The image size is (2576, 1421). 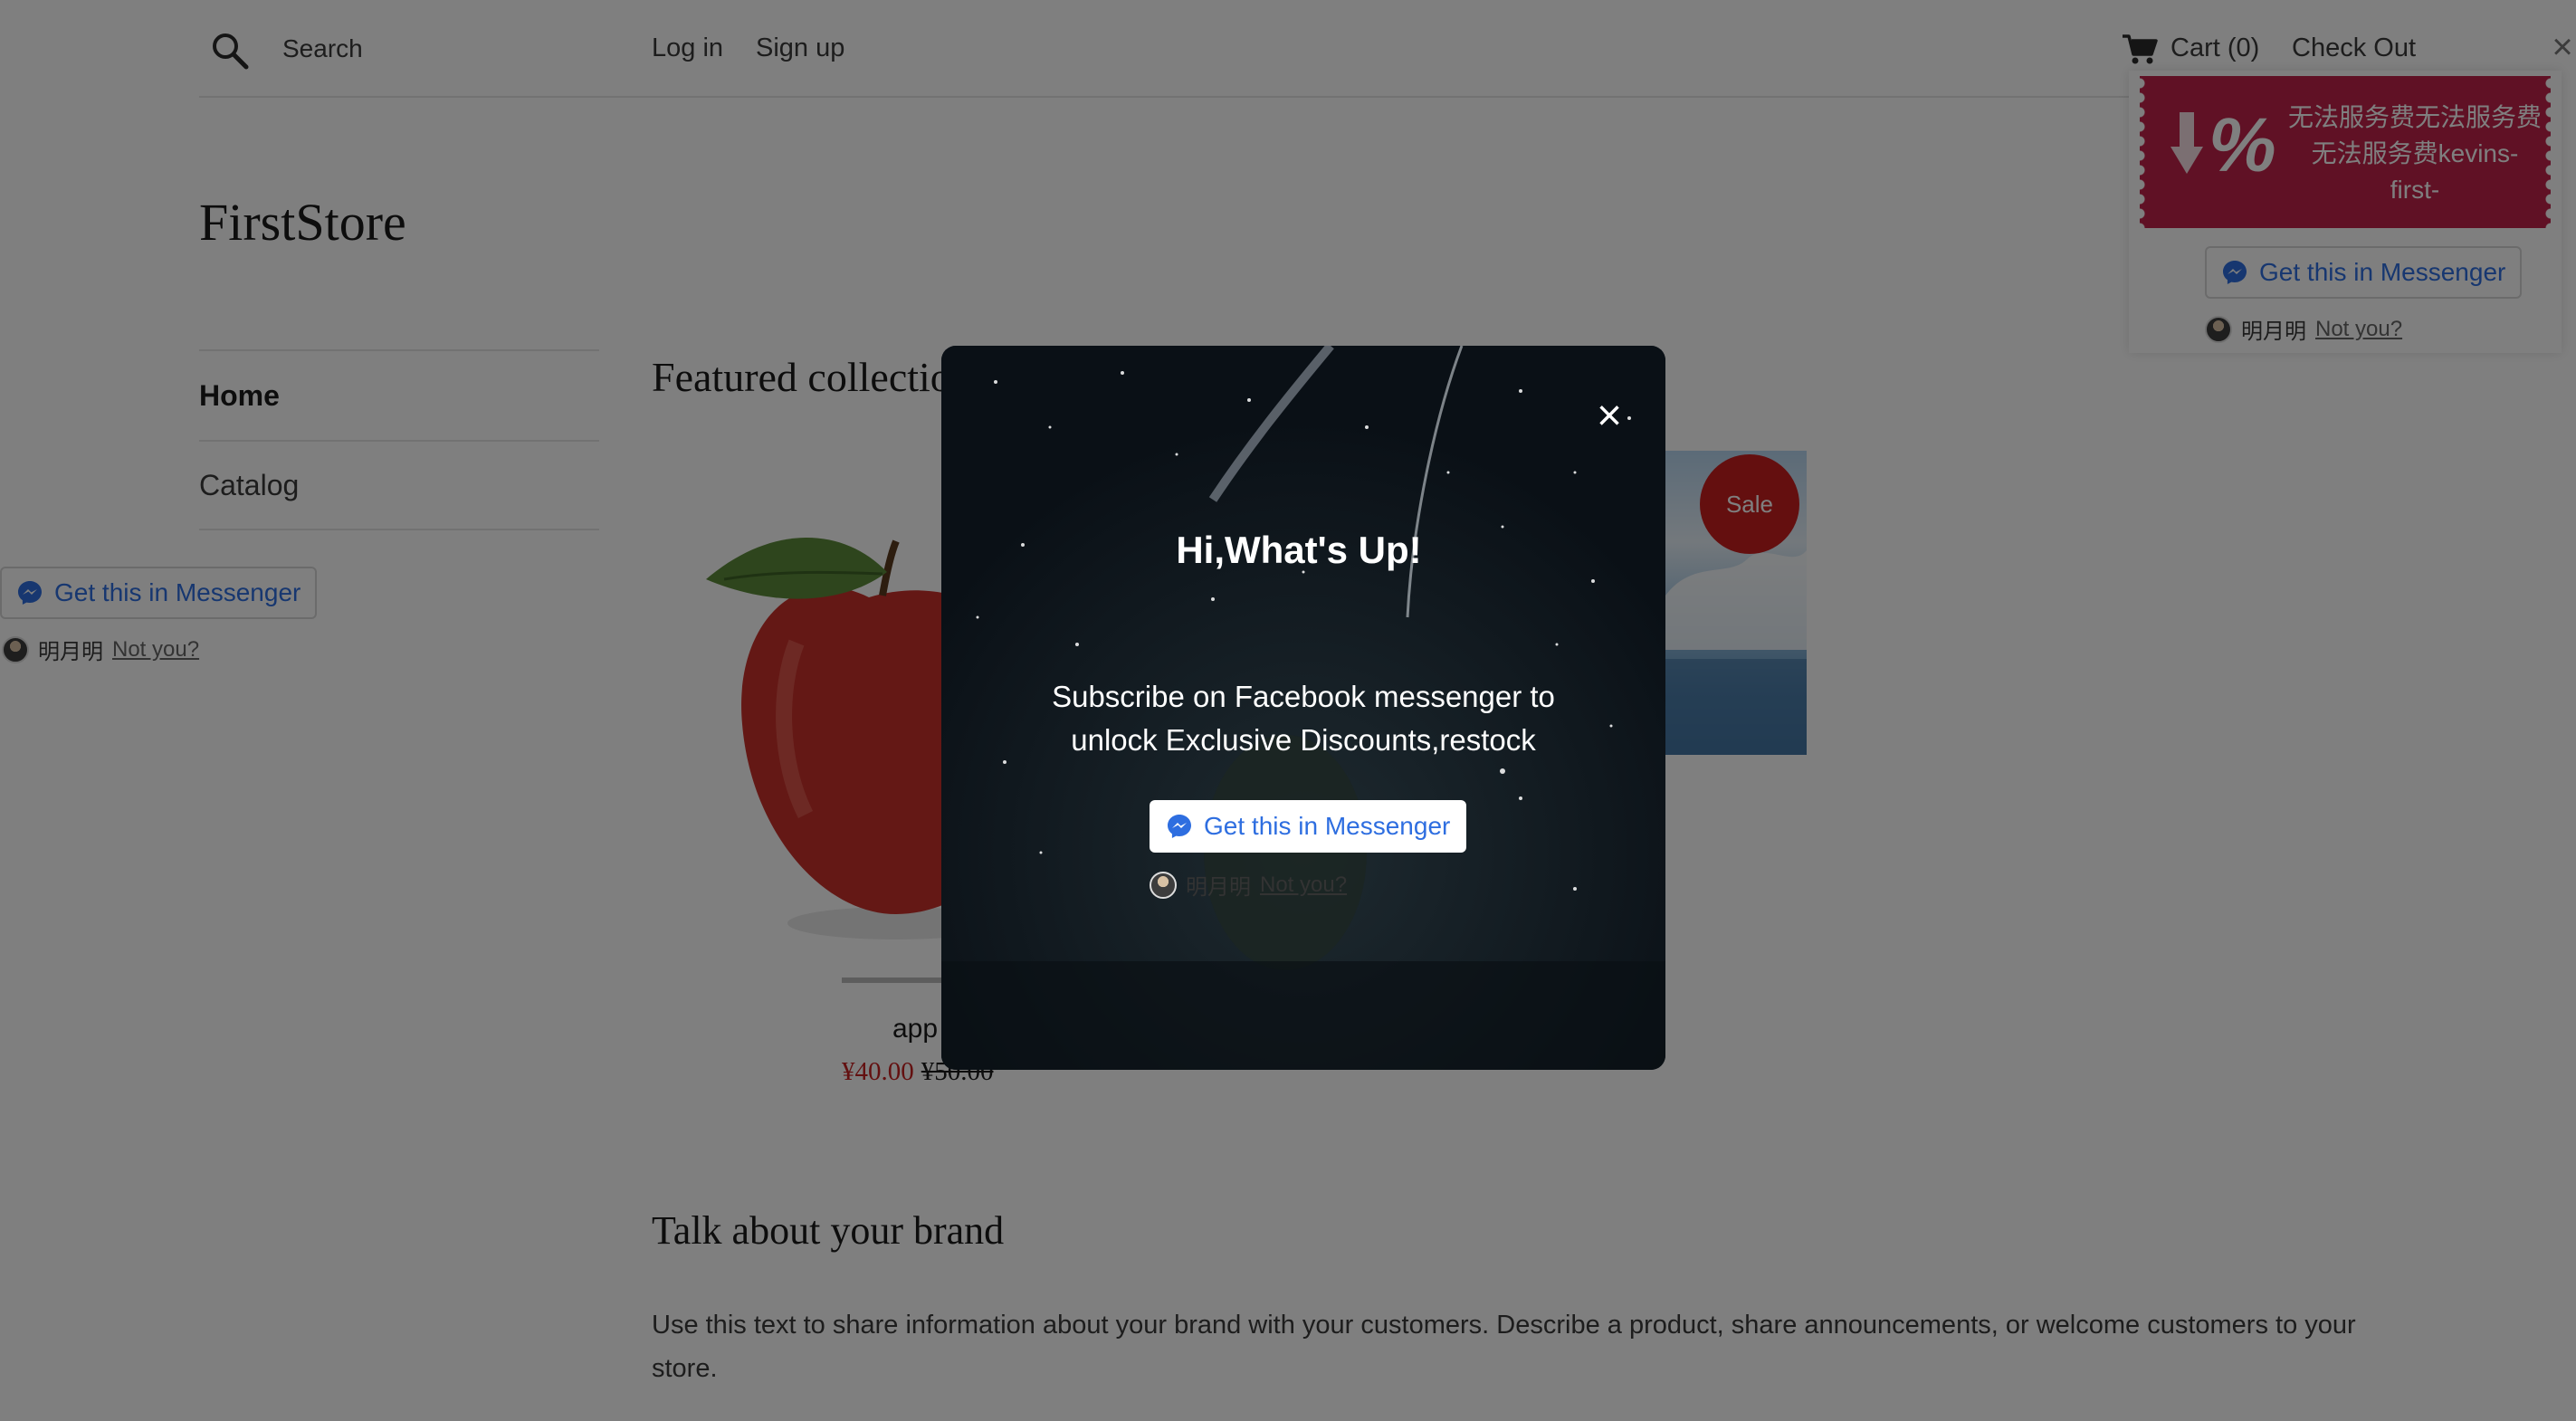 What do you see at coordinates (1303, 885) in the screenshot?
I see `modal-not-you-link: Not you?` at bounding box center [1303, 885].